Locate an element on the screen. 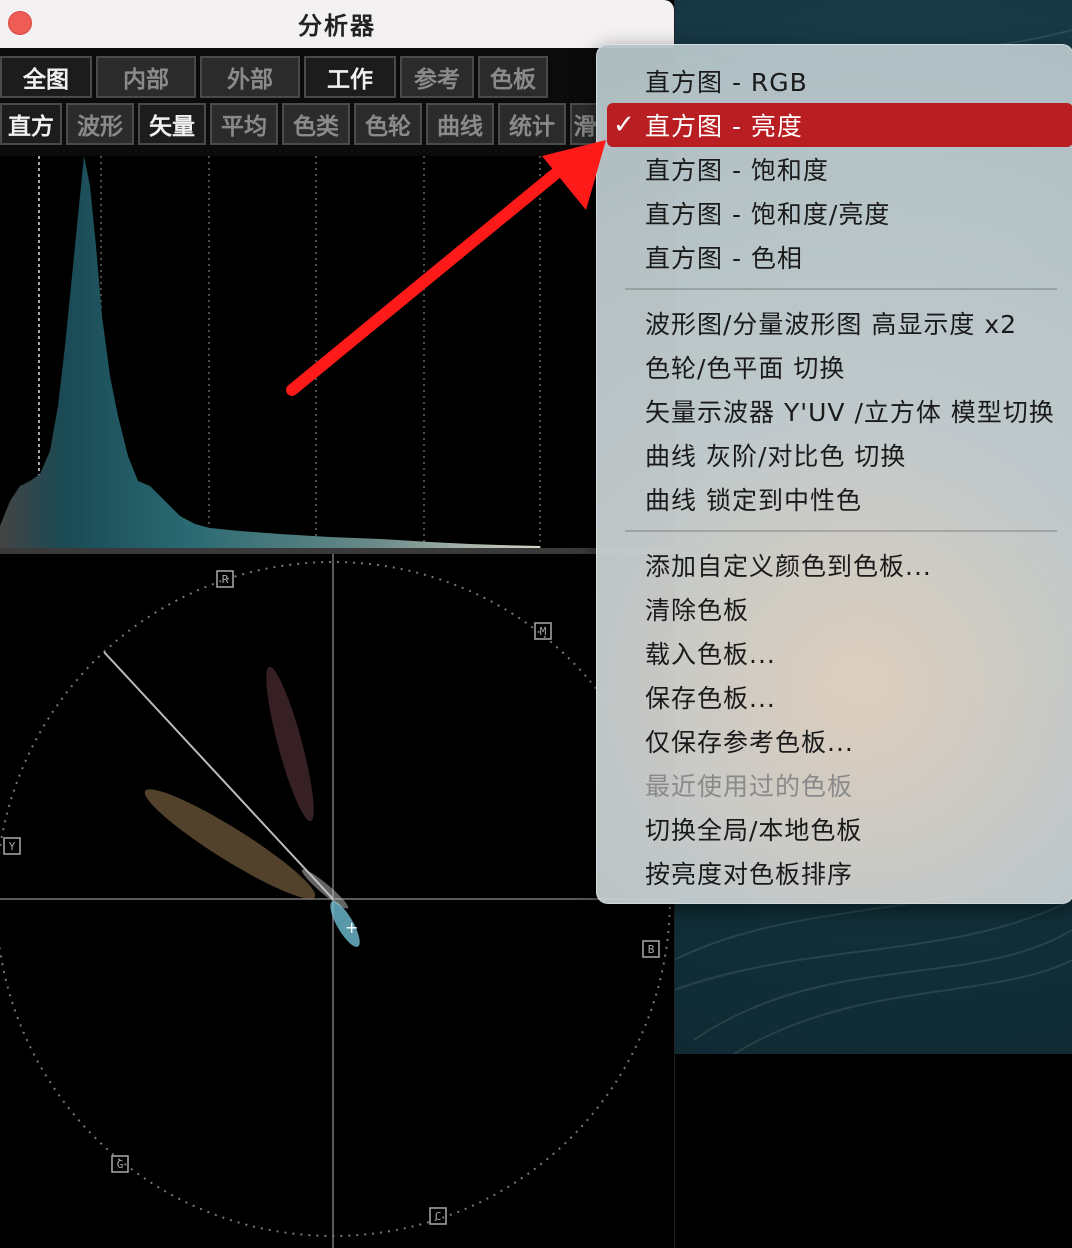 The width and height of the screenshot is (1072, 1248). menu-item-label: 矢量示波器 Y'UV /立方体 模型切换 is located at coordinates (850, 412).